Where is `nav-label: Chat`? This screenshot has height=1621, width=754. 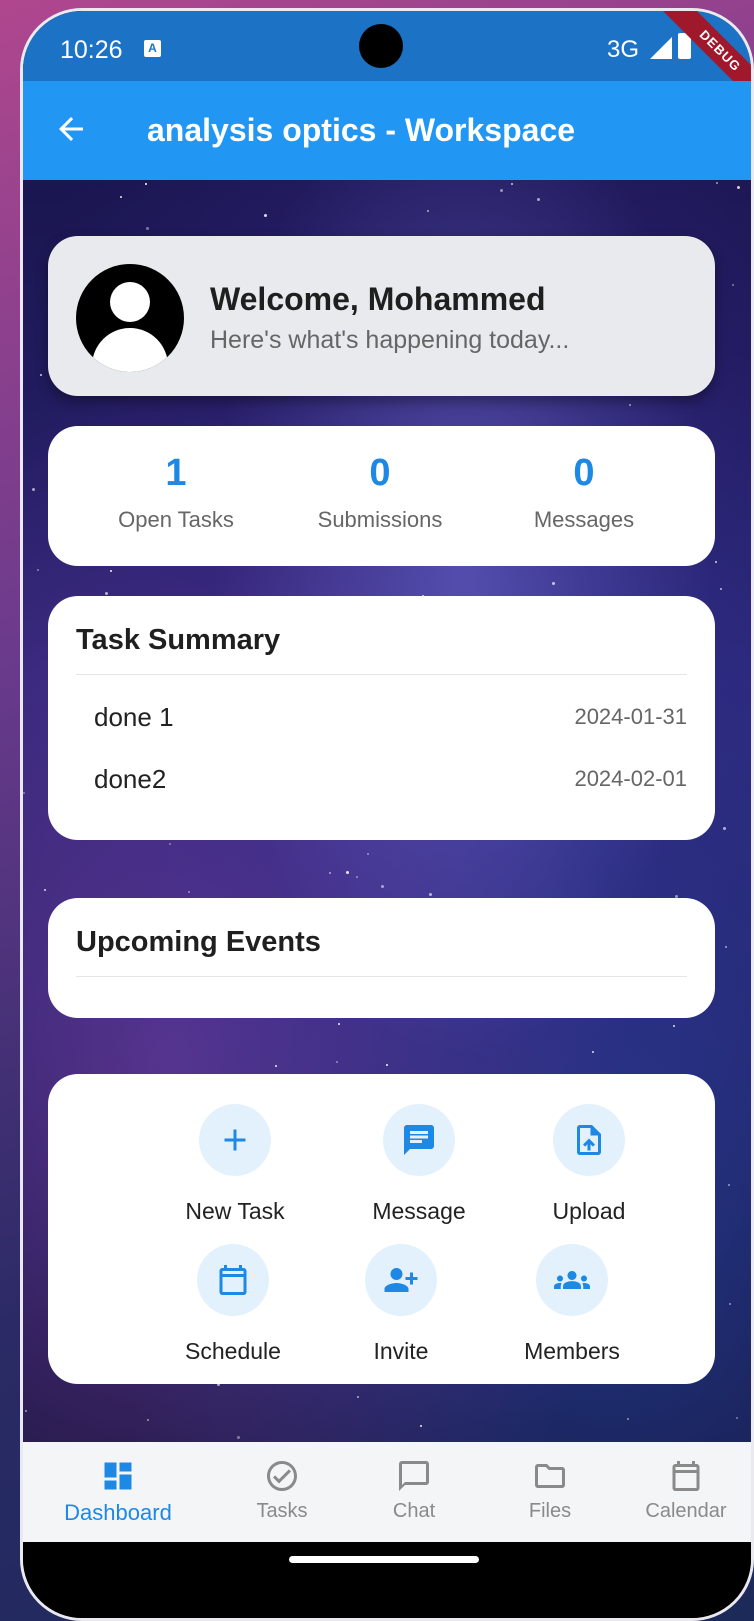 nav-label: Chat is located at coordinates (414, 1511).